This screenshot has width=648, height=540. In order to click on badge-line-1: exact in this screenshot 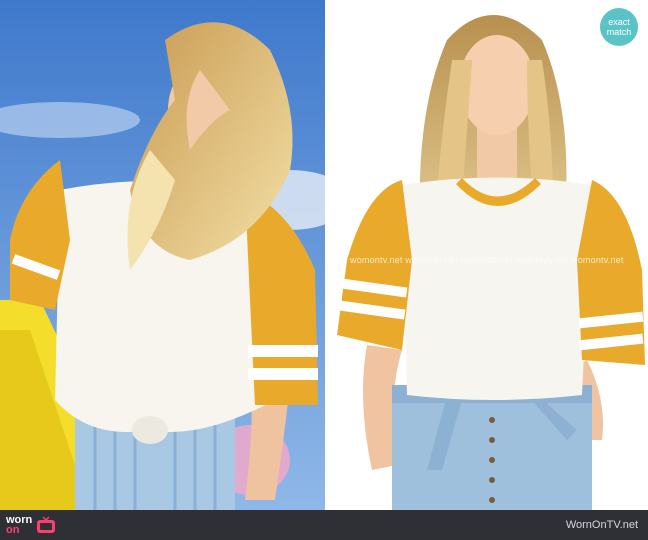, I will do `click(619, 22)`.